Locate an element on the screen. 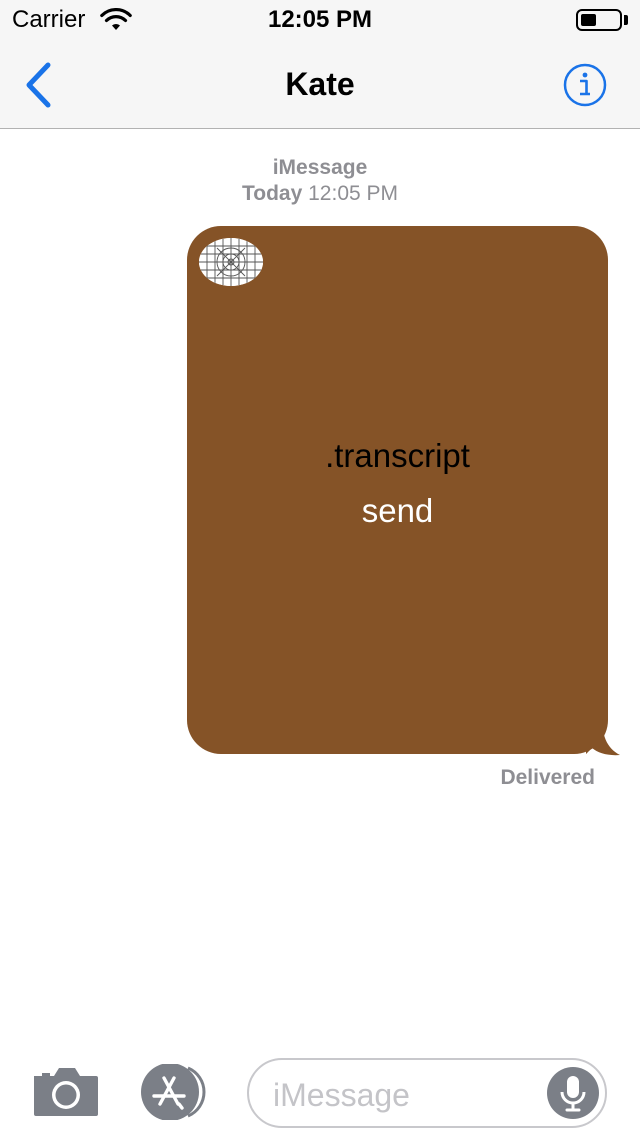 The width and height of the screenshot is (640, 1136). status-time: 12:05 PM is located at coordinates (320, 19).